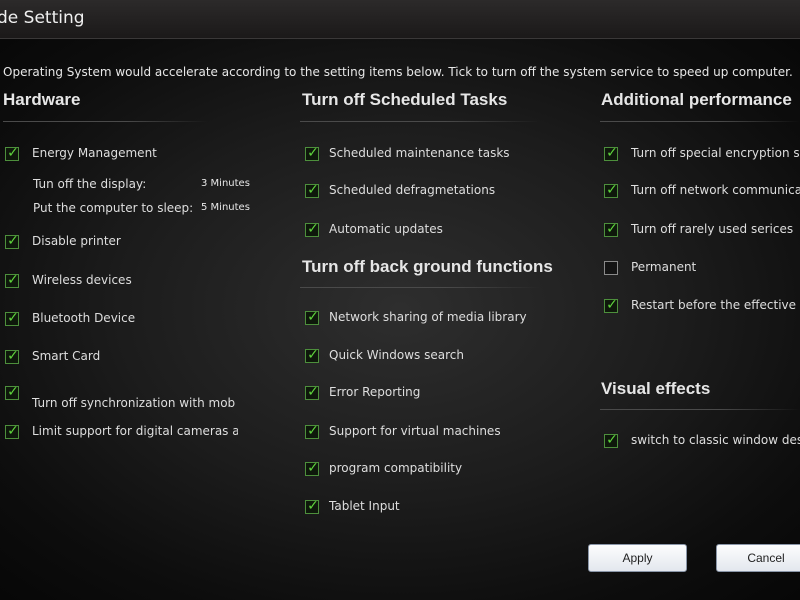  I want to click on hardware-divider, so click(105, 121).